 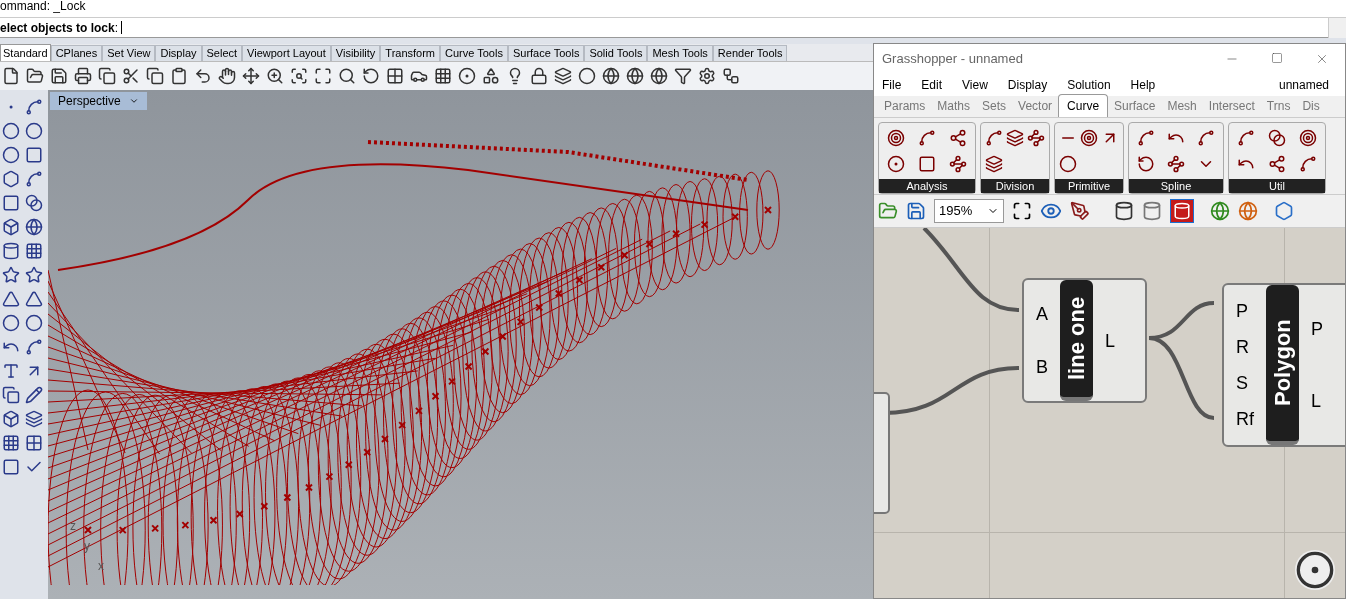 What do you see at coordinates (11, 131) in the screenshot?
I see `circle-icon` at bounding box center [11, 131].